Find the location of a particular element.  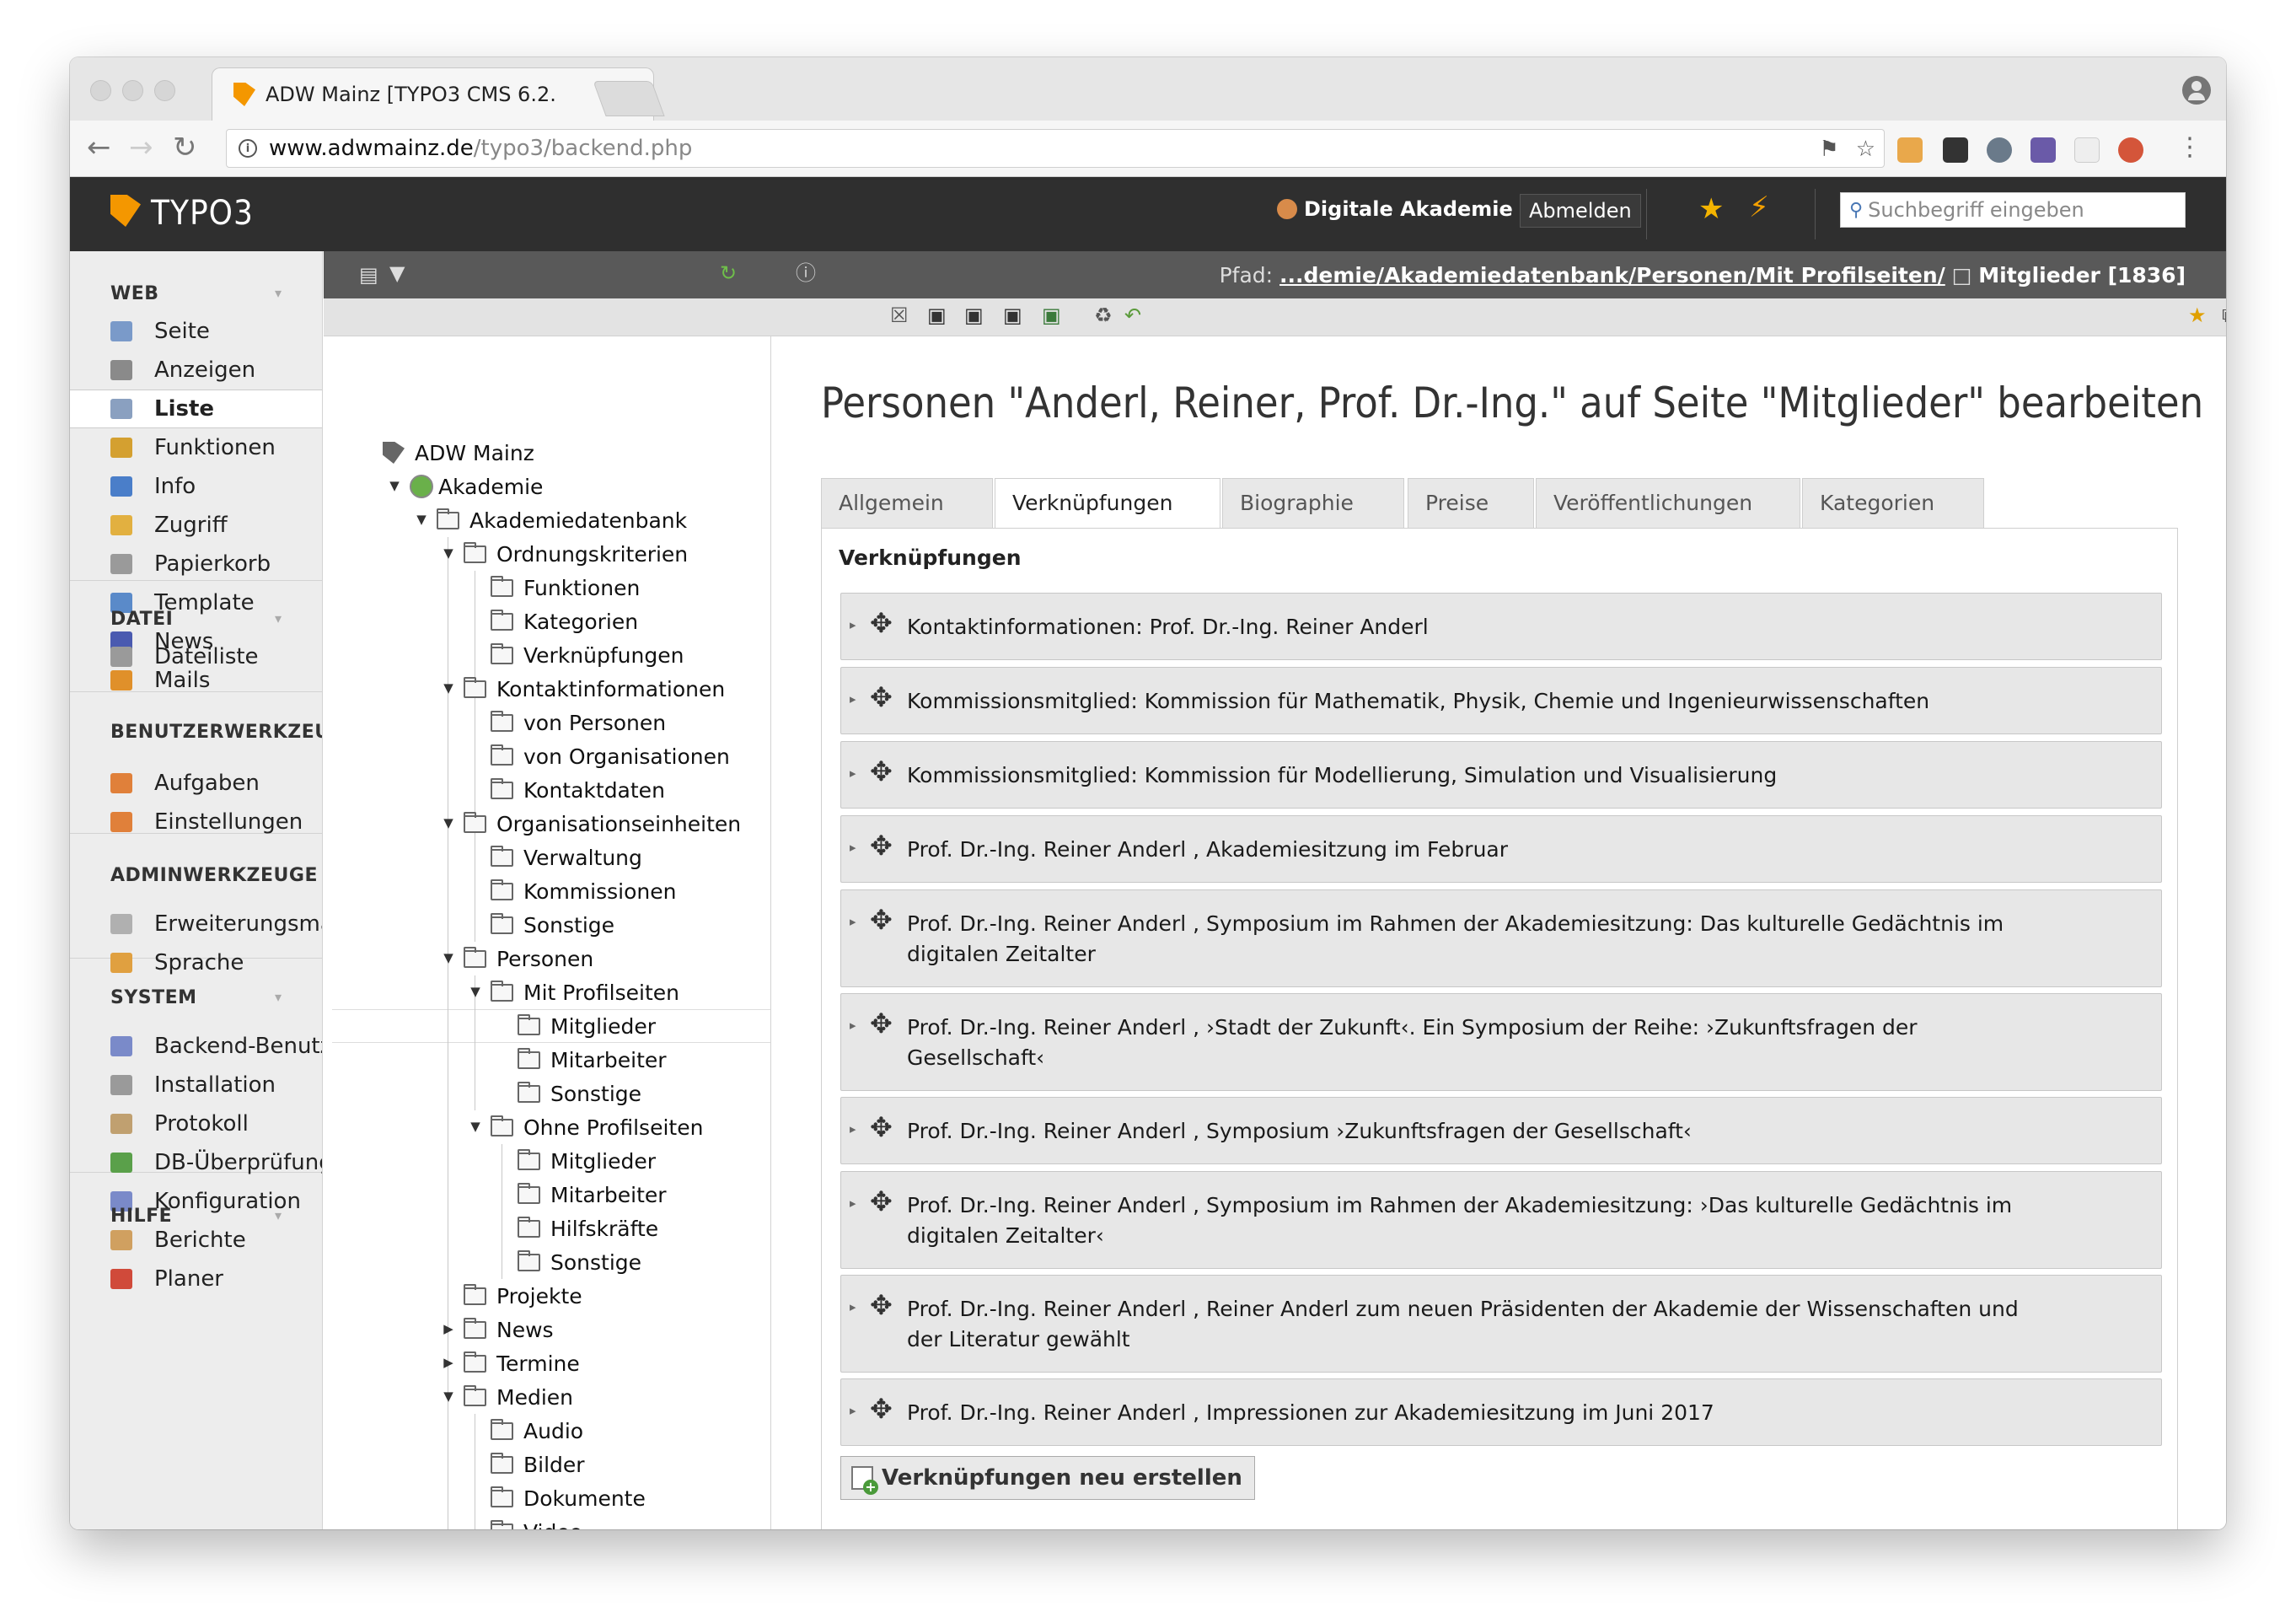

tree-node-medien: Medien is located at coordinates (518, 1397).